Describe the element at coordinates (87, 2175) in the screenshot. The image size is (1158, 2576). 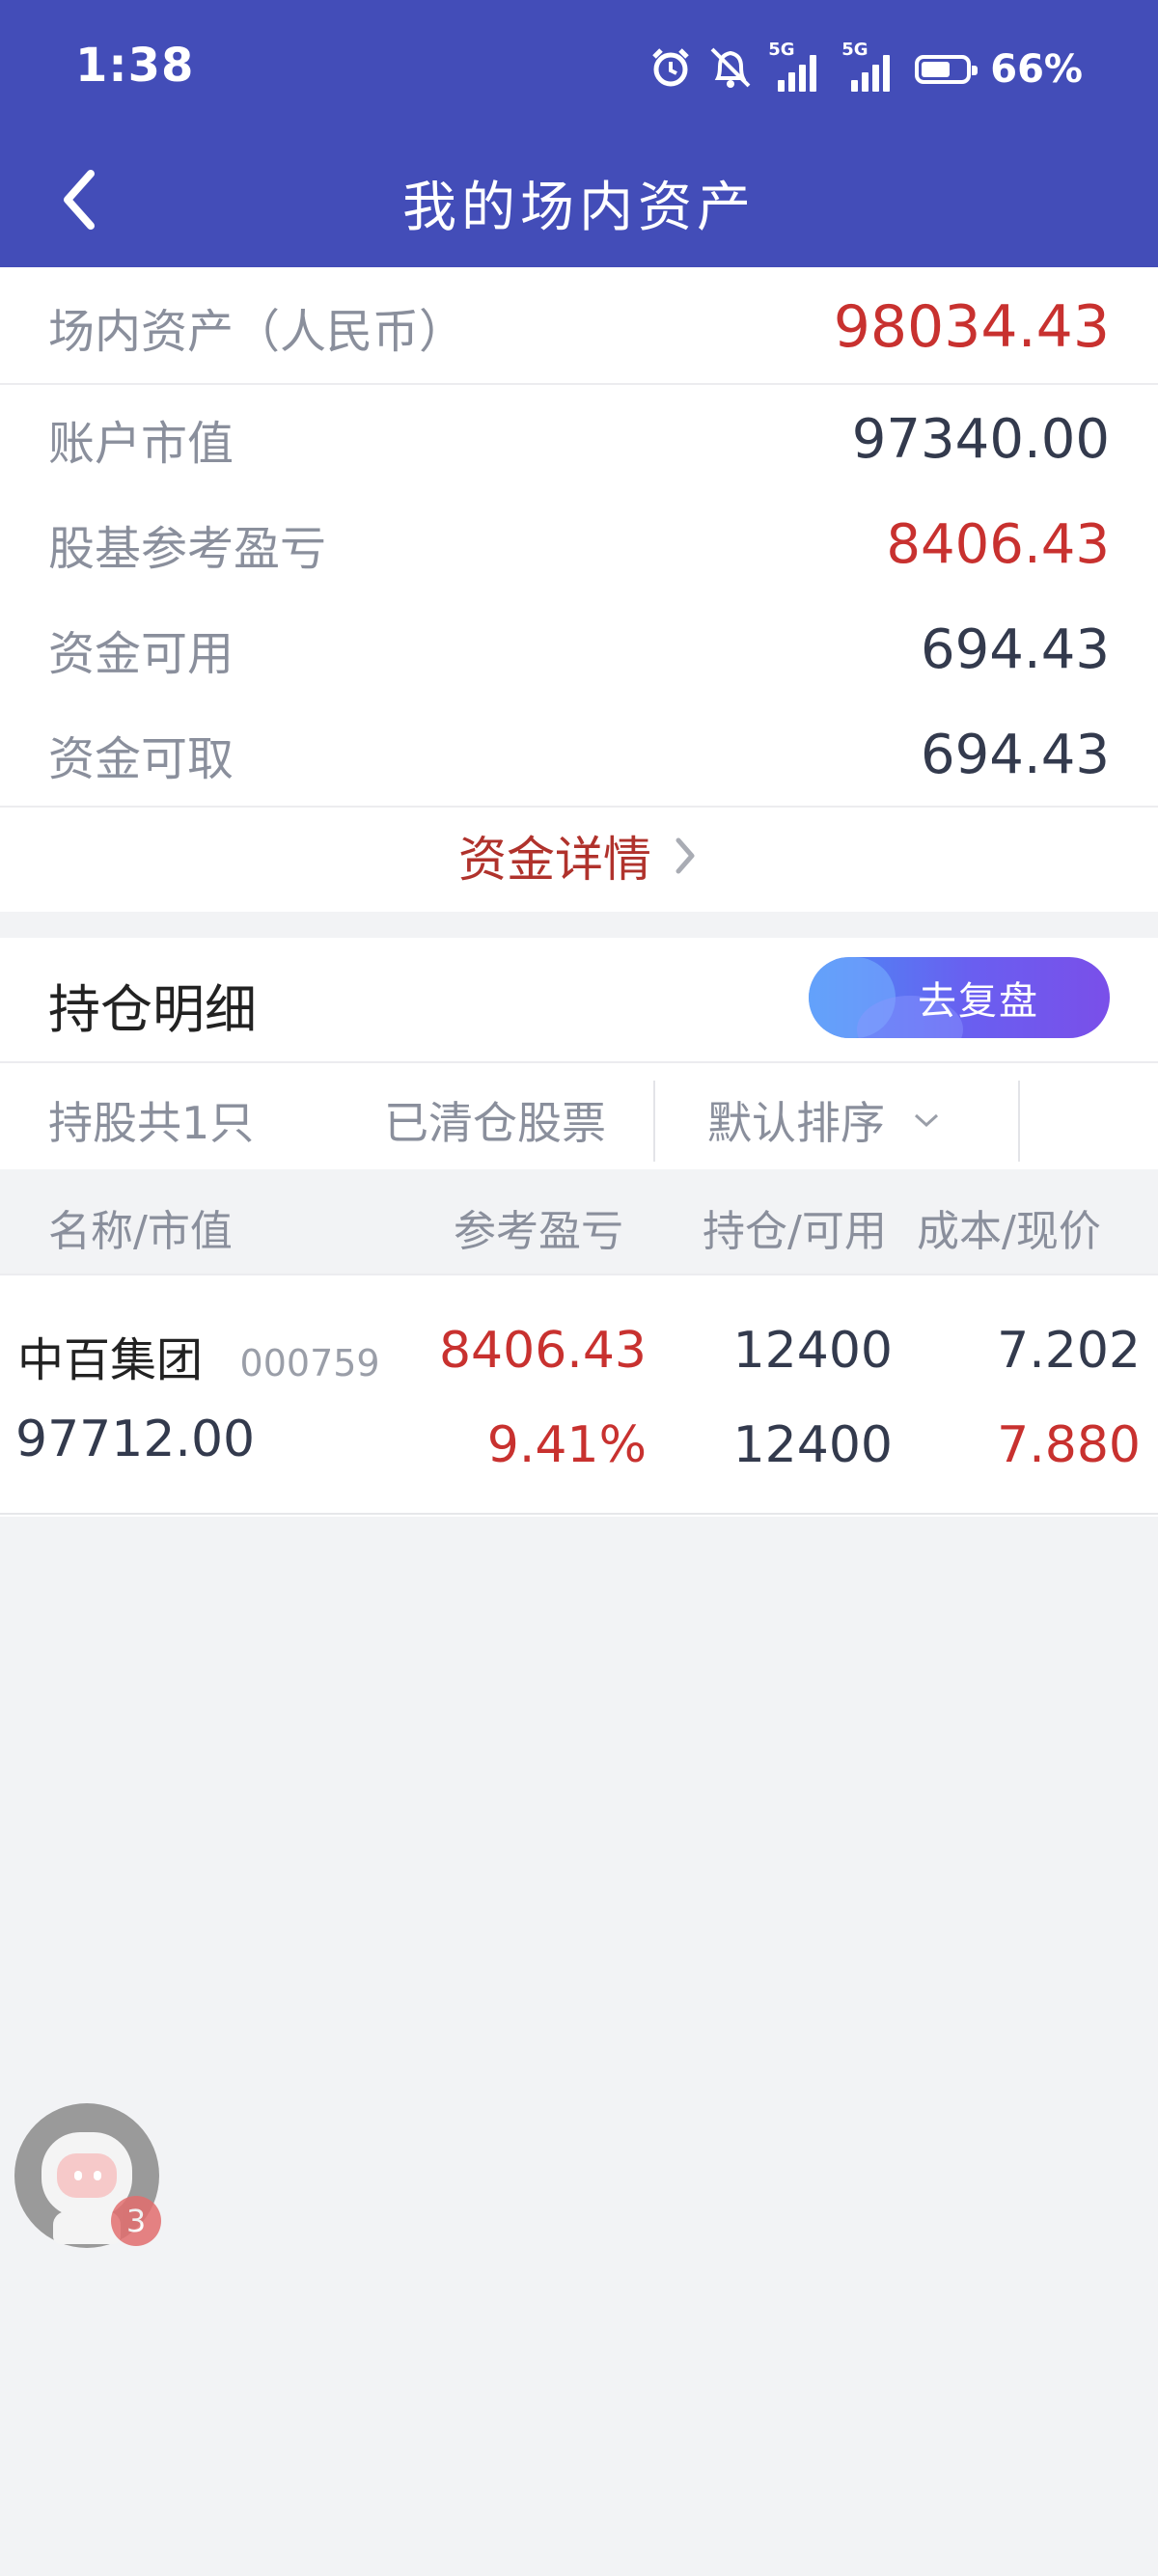
I see `assistant-avatar-button: 3` at that location.